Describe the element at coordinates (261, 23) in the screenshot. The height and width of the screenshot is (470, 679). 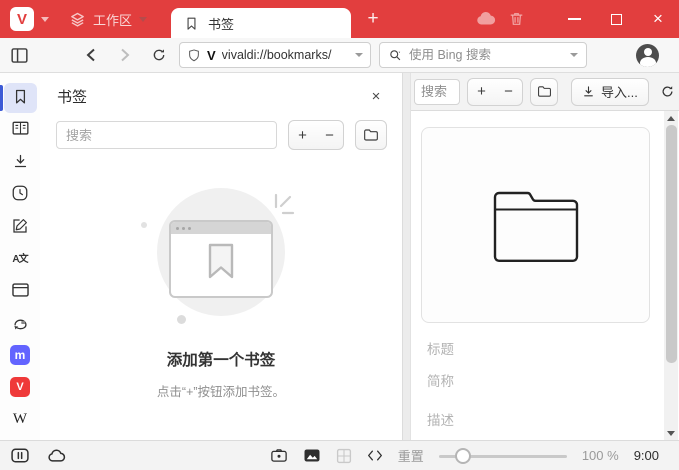
I see `tab-bookmarks: 书签` at that location.